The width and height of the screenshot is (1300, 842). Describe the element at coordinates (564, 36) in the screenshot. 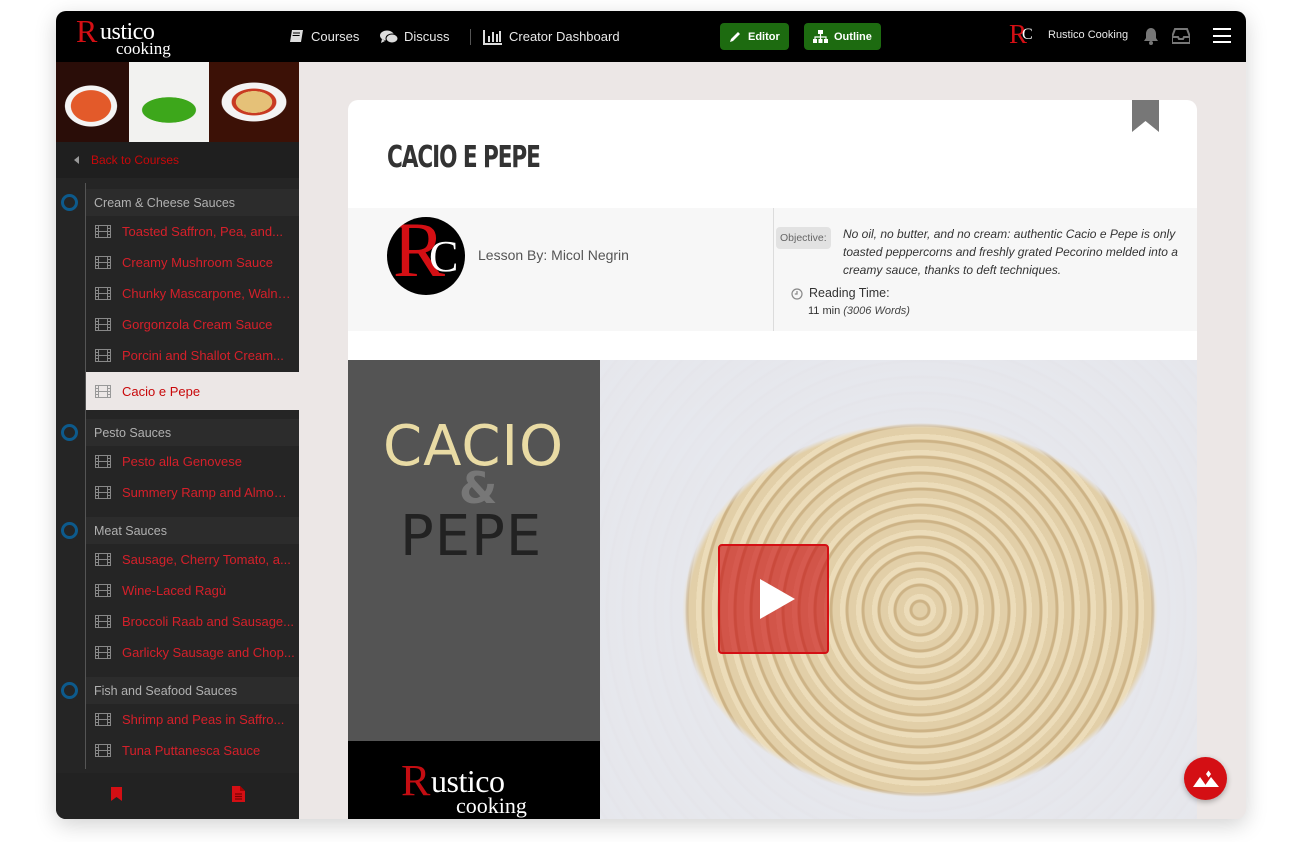

I see `nav-creator-dashboard-label: Creator Dashboard` at that location.